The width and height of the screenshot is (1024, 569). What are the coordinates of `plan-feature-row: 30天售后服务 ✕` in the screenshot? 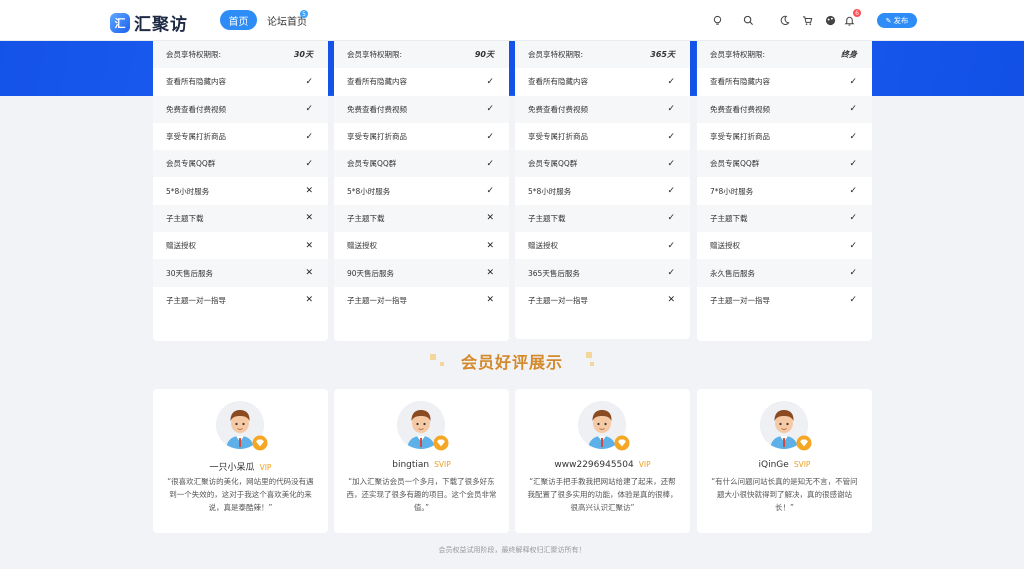 It's located at (240, 273).